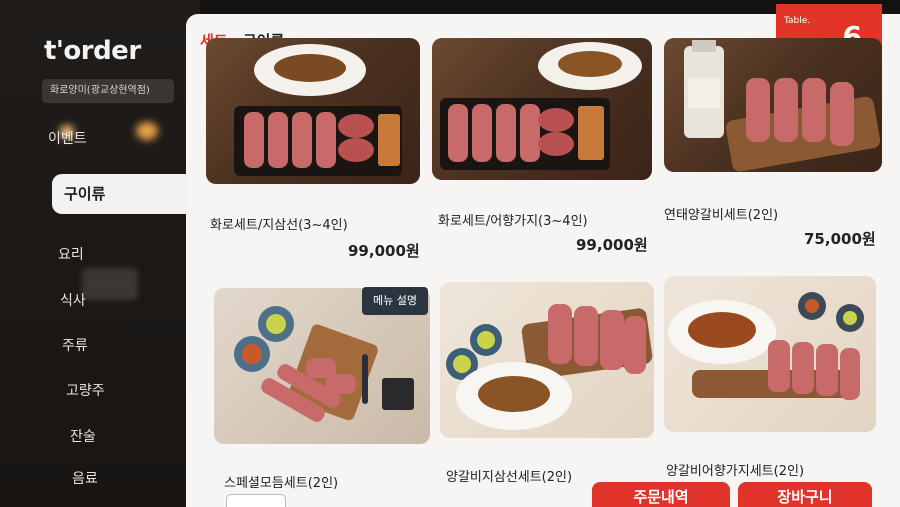  Describe the element at coordinates (661, 494) in the screenshot. I see `order-history-button: 주문내역` at that location.